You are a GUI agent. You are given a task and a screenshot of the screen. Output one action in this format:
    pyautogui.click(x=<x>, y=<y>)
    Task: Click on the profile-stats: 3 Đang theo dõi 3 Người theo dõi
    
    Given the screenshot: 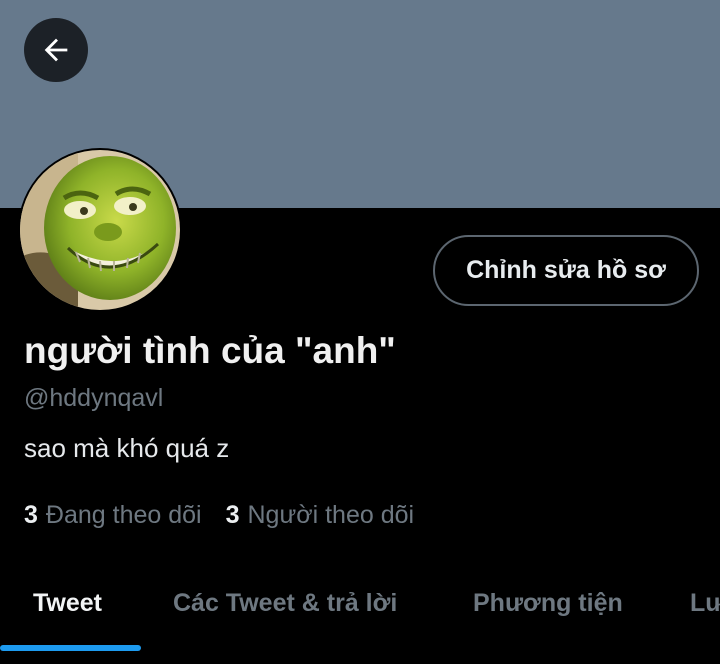 What is the action you would take?
    pyautogui.click(x=231, y=515)
    